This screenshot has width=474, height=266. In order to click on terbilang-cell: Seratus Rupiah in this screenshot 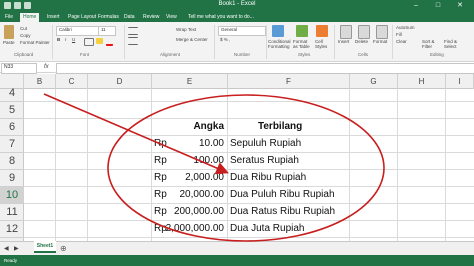, I will do `click(264, 160)`.